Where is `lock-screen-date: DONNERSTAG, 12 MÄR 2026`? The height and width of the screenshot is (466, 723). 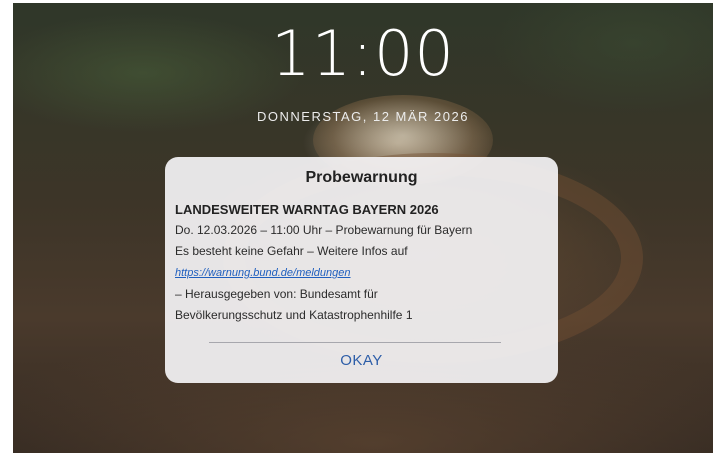 lock-screen-date: DONNERSTAG, 12 MÄR 2026 is located at coordinates (363, 116).